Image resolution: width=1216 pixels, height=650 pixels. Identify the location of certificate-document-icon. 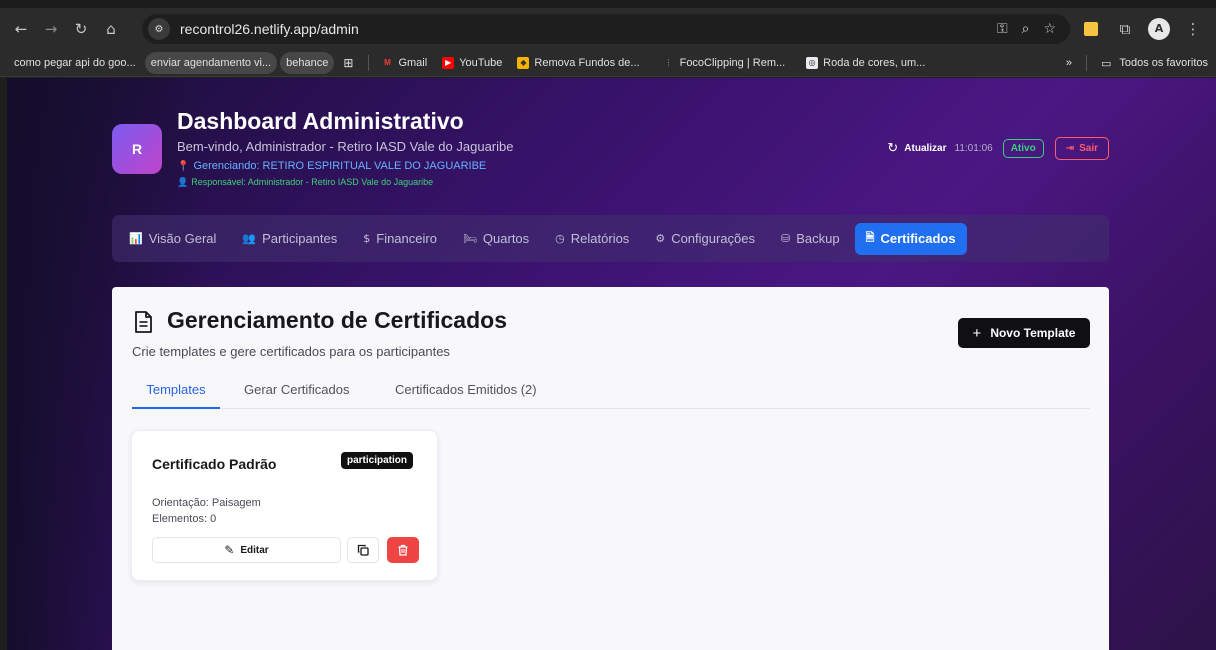
(143, 322).